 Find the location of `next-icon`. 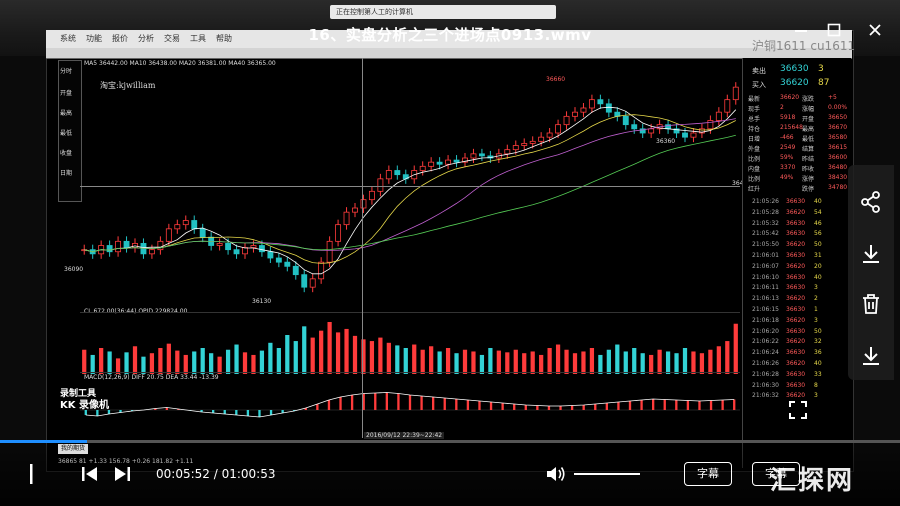

next-icon is located at coordinates (122, 474).